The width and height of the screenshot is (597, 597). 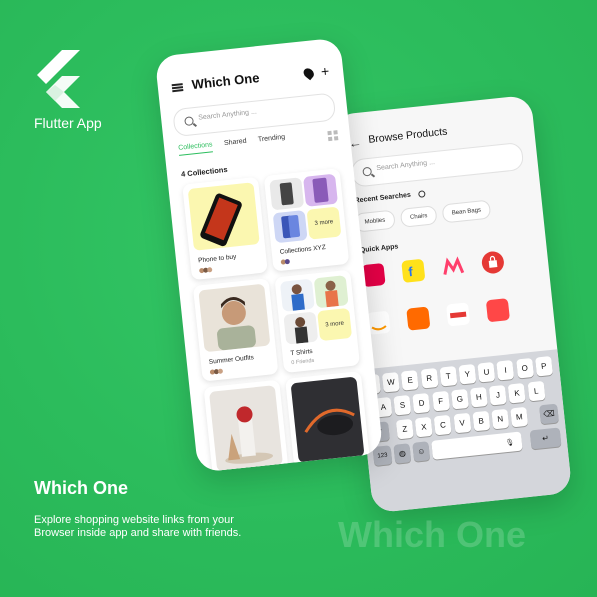 I want to click on tab-collections: Collections, so click(x=195, y=148).